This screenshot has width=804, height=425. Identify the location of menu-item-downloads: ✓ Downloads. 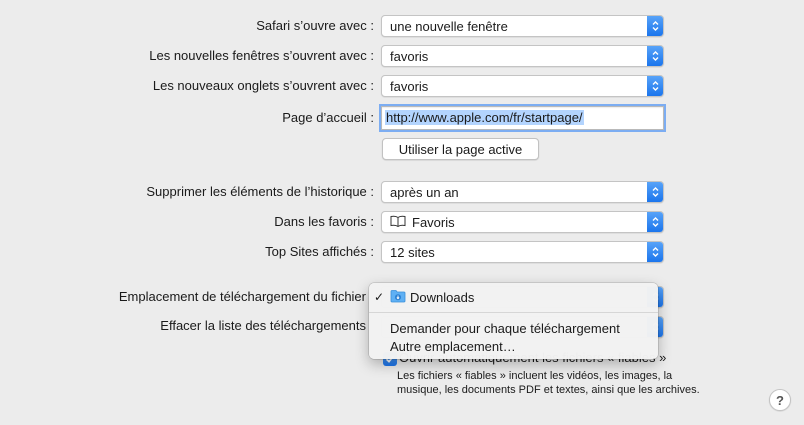
(513, 297).